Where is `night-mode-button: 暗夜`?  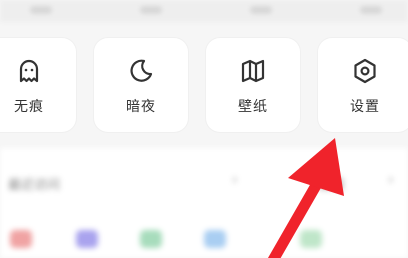
night-mode-button: 暗夜 is located at coordinates (141, 85).